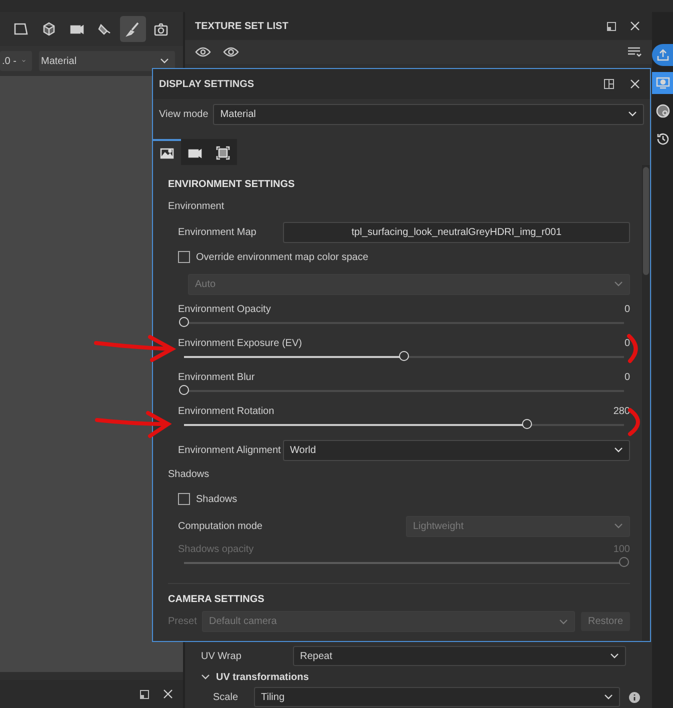  Describe the element at coordinates (242, 26) in the screenshot. I see `panel-title: TEXTURE SET LIST` at that location.